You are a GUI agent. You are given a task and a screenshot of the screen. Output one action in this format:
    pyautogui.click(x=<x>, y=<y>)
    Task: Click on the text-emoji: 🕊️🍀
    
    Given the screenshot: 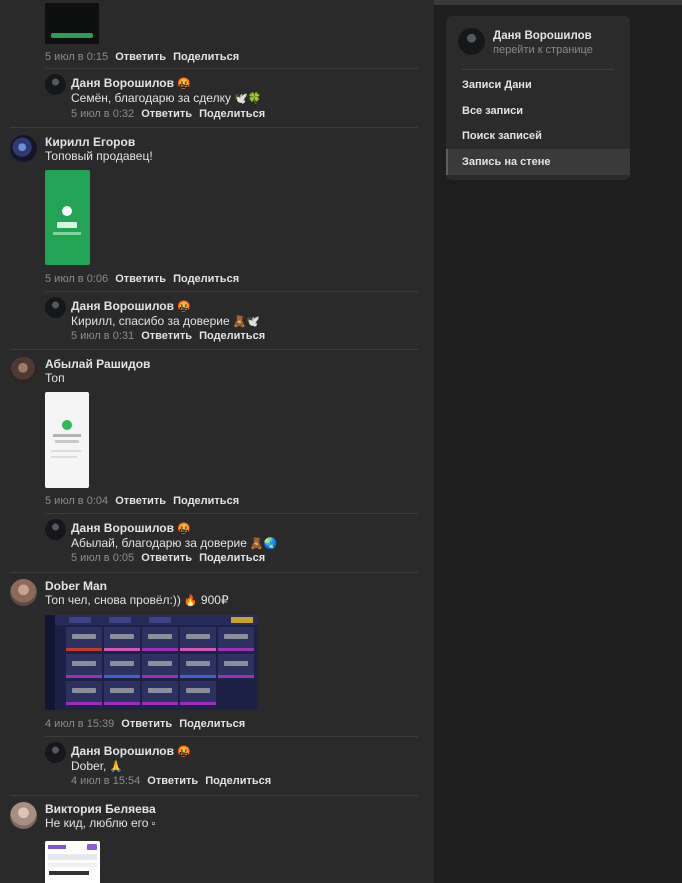 What is the action you would take?
    pyautogui.click(x=247, y=99)
    